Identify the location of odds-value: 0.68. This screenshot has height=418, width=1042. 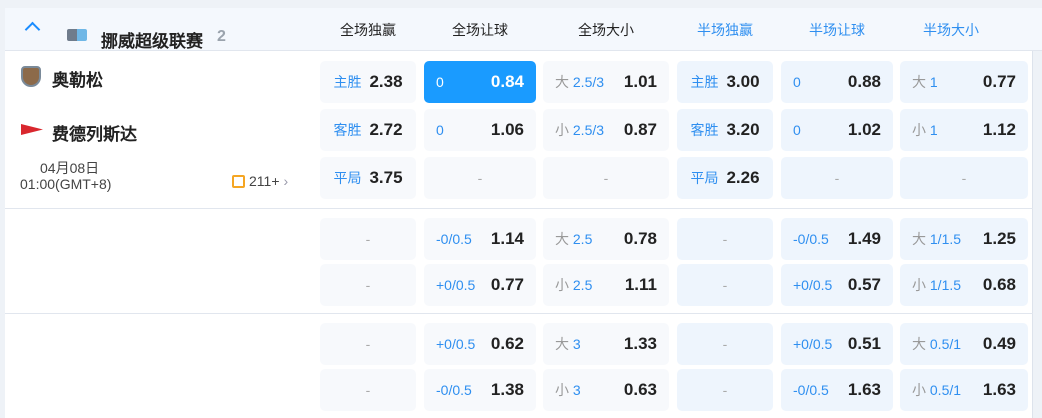
(999, 284).